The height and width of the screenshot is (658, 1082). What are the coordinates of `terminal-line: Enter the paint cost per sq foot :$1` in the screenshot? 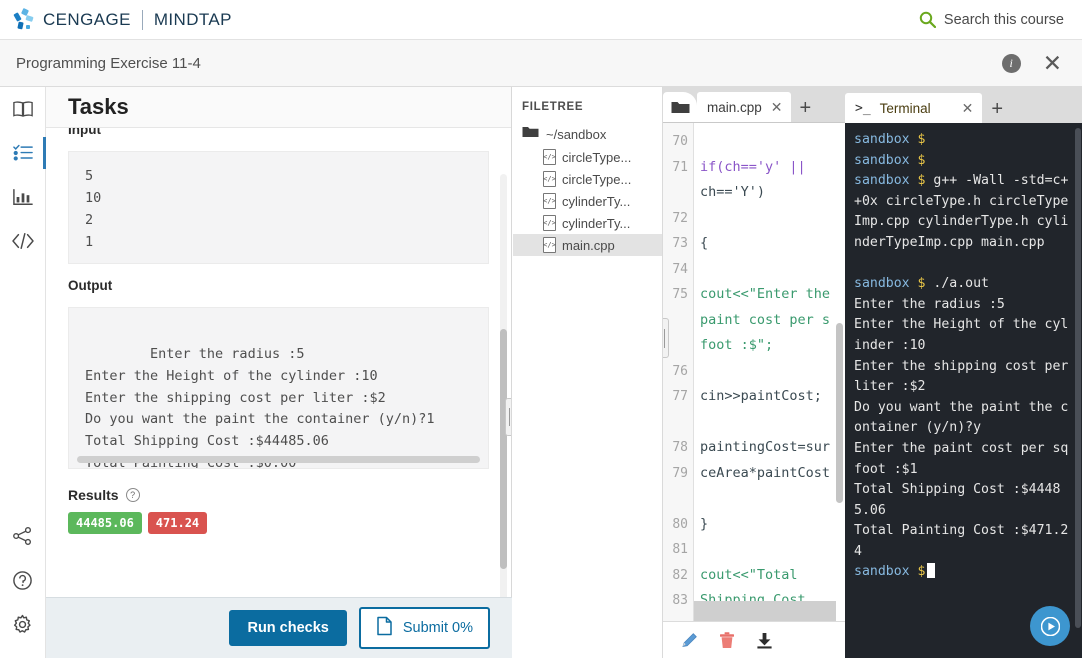 It's located at (965, 458).